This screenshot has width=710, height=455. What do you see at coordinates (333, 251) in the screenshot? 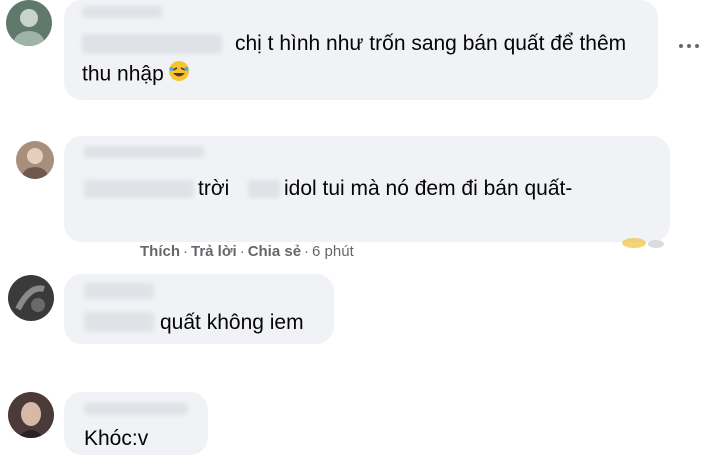
I see `comment-timestamp: 6 phút` at bounding box center [333, 251].